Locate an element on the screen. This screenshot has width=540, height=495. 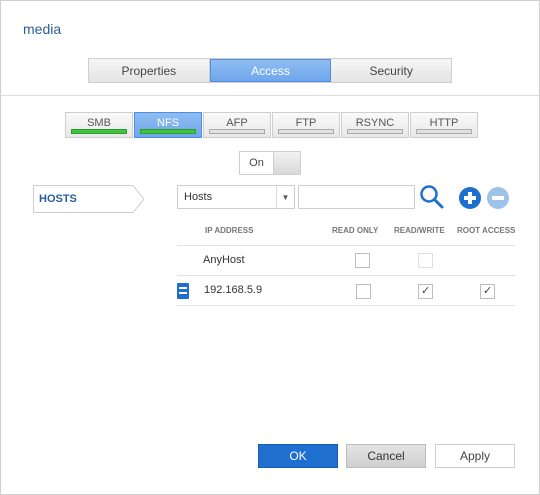
hosts-section-button: HOSTS is located at coordinates (89, 199).